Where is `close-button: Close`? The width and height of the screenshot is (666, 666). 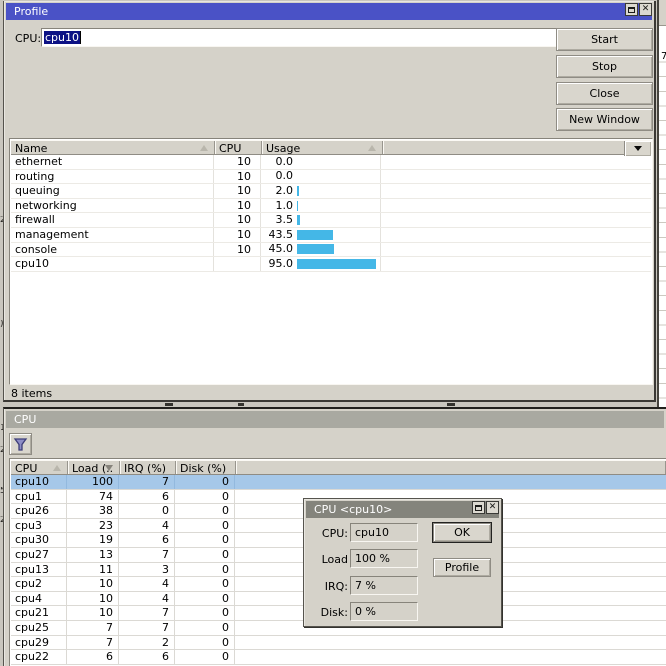 close-button: Close is located at coordinates (604, 93).